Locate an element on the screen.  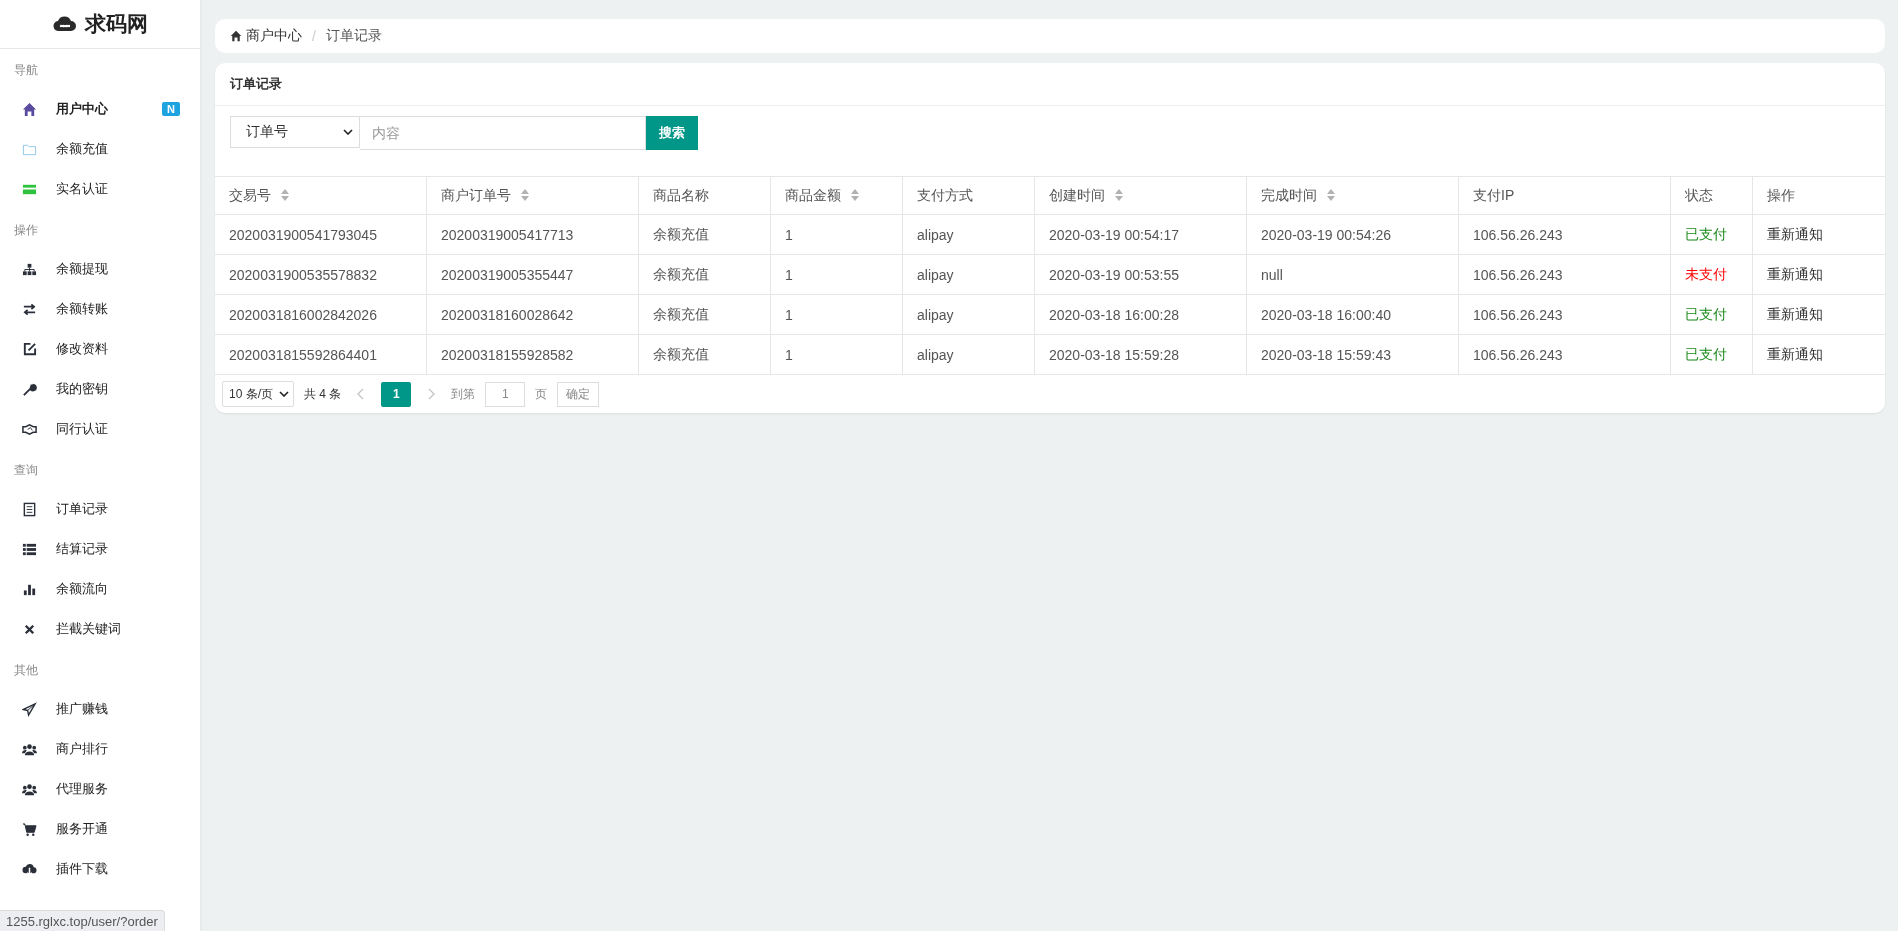
nav-item: 我的密钥 is located at coordinates (100, 389).